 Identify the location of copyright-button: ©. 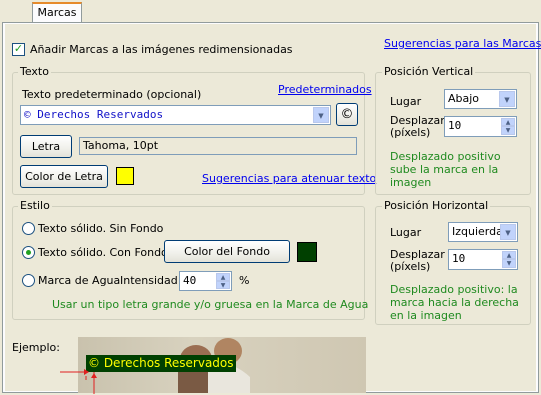
(347, 114).